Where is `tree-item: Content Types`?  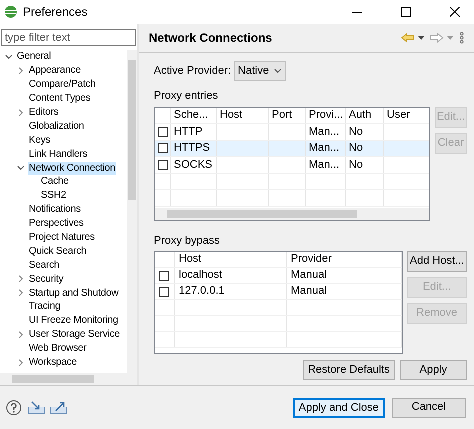
tree-item: Content Types is located at coordinates (60, 99).